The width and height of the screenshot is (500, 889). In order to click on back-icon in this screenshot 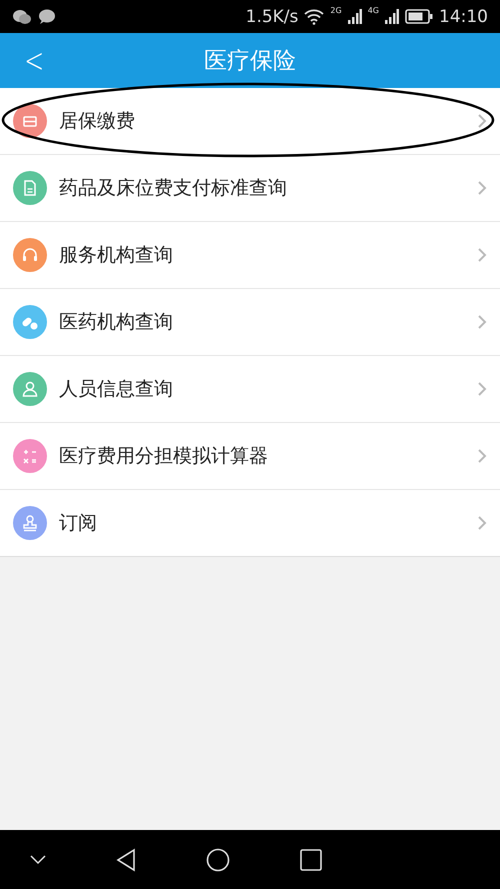, I will do `click(126, 860)`.